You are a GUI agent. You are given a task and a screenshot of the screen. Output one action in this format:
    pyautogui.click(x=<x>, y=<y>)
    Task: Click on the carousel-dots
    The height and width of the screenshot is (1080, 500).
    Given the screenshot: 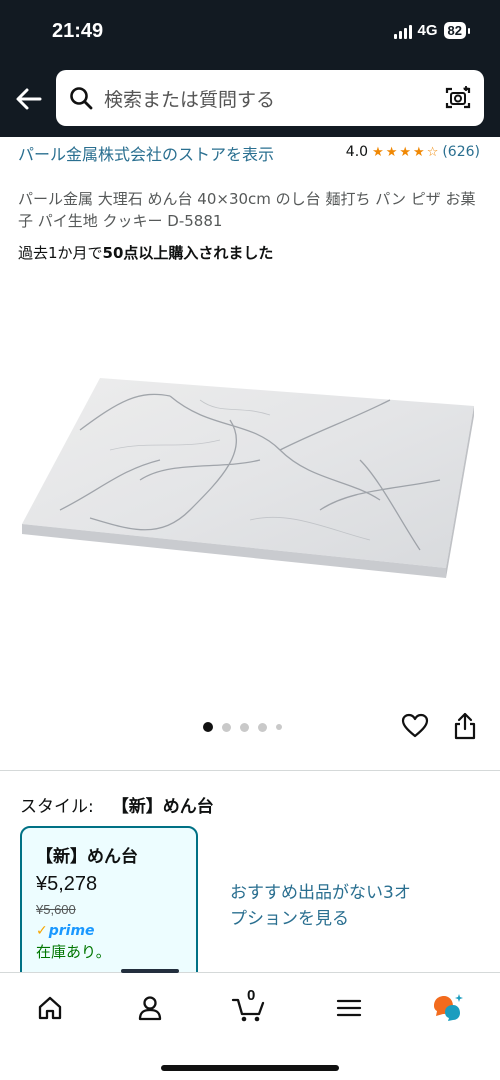 What is the action you would take?
    pyautogui.click(x=242, y=727)
    